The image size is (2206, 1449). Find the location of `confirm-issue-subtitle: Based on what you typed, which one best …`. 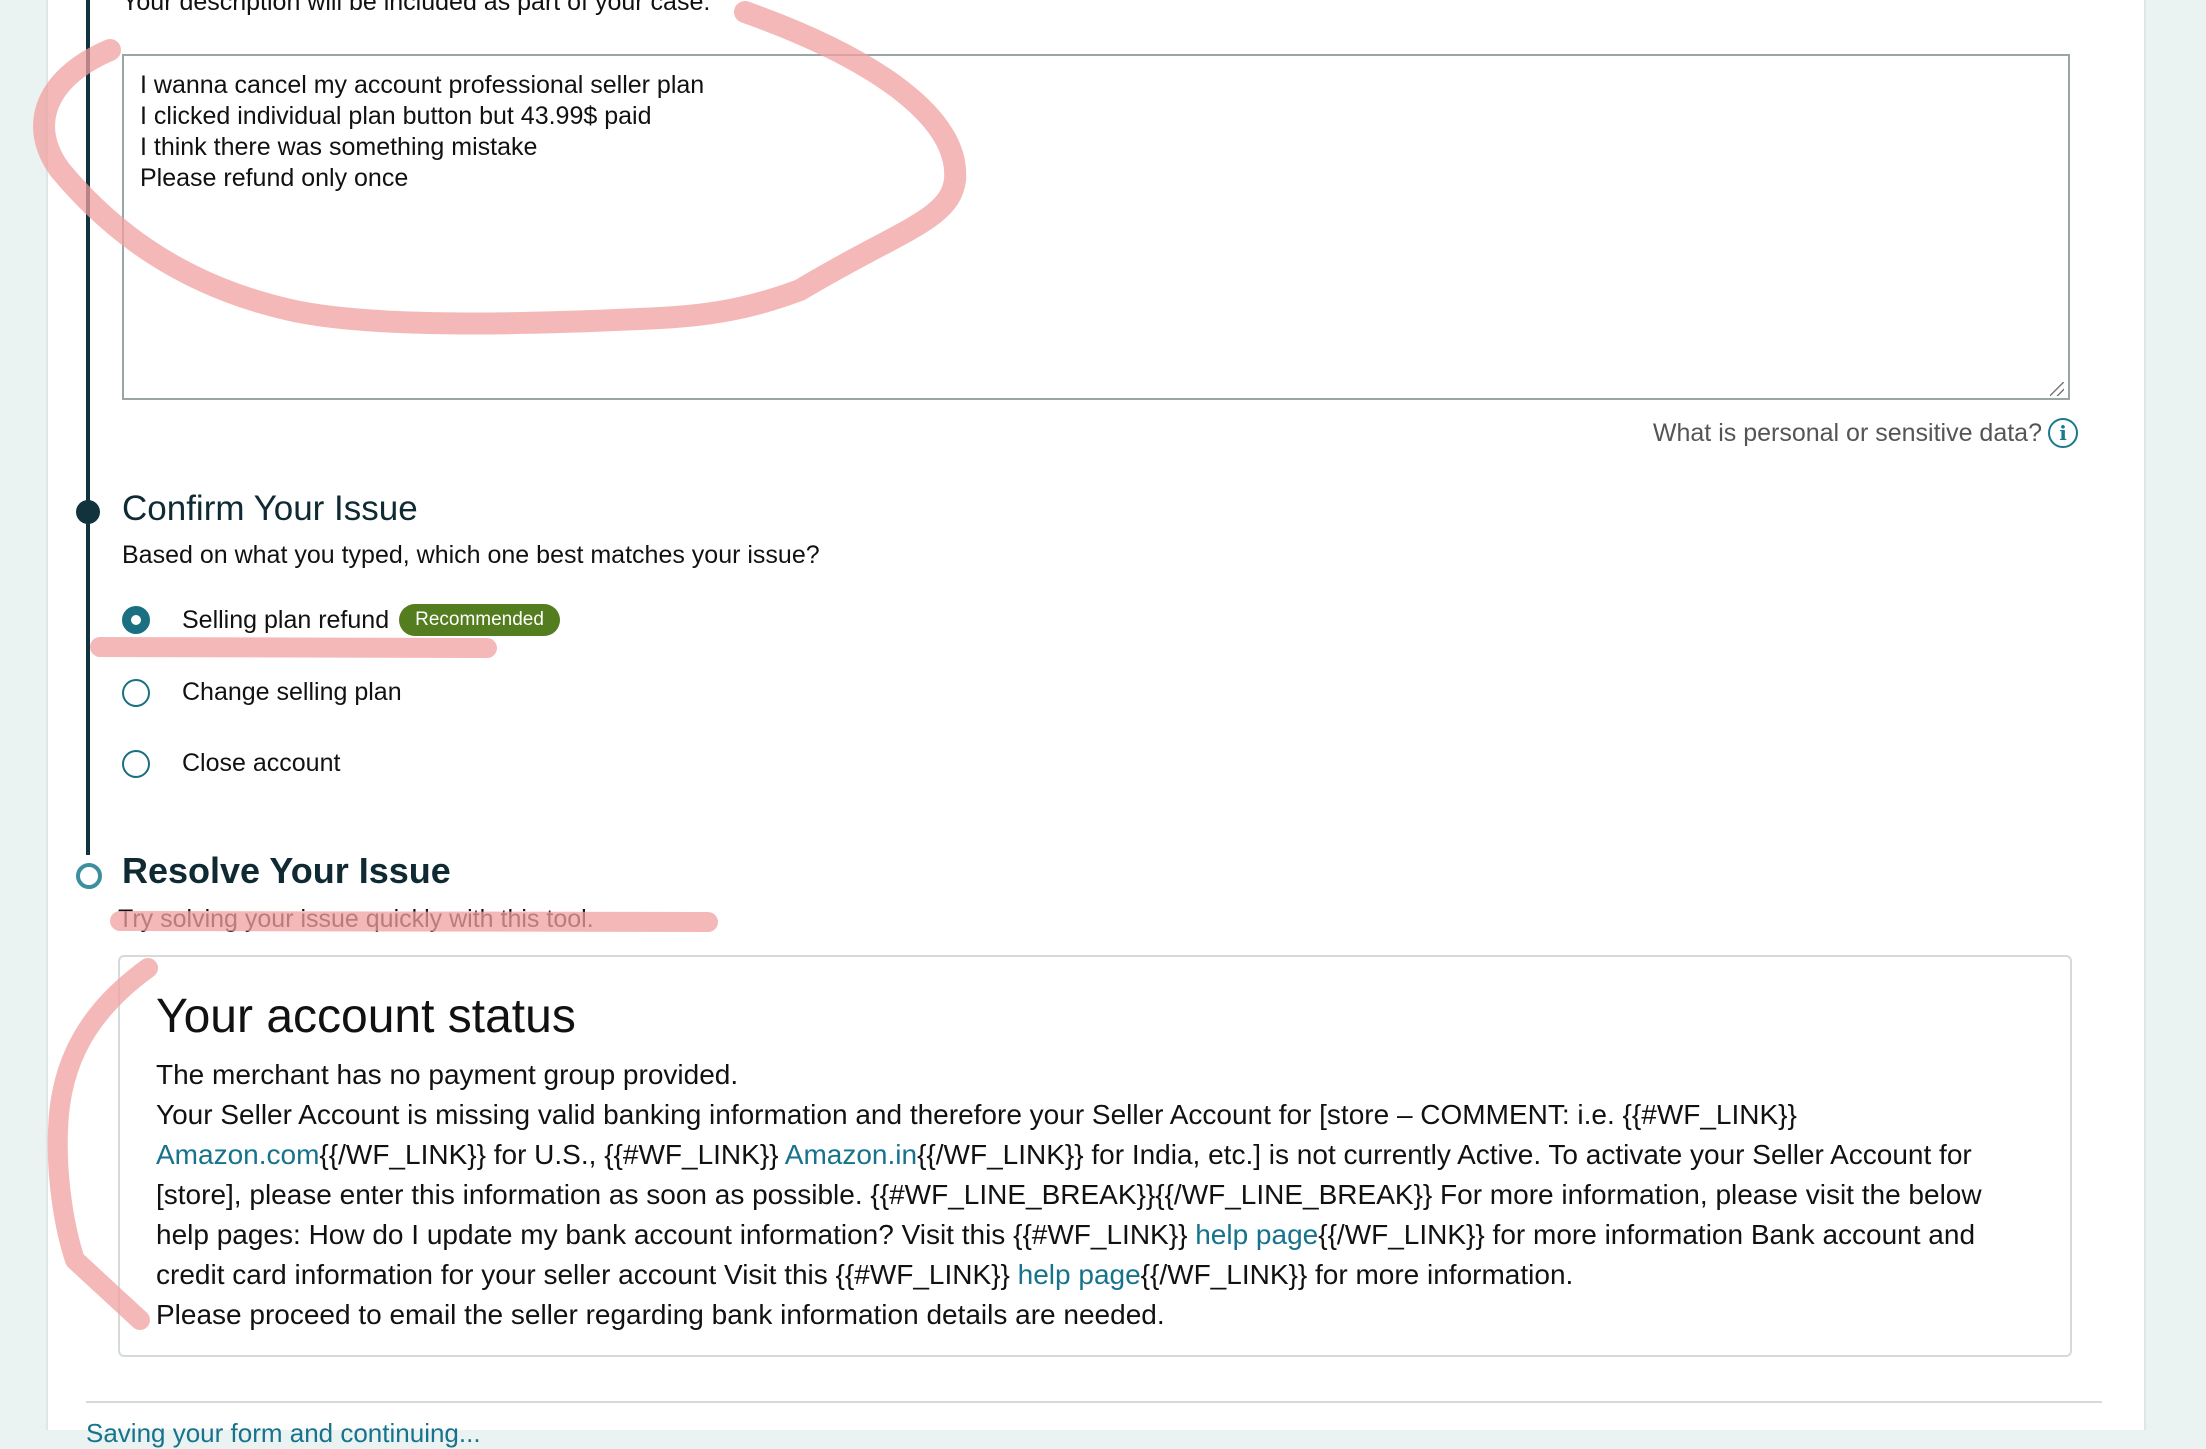

confirm-issue-subtitle: Based on what you typed, which one best … is located at coordinates (471, 555).